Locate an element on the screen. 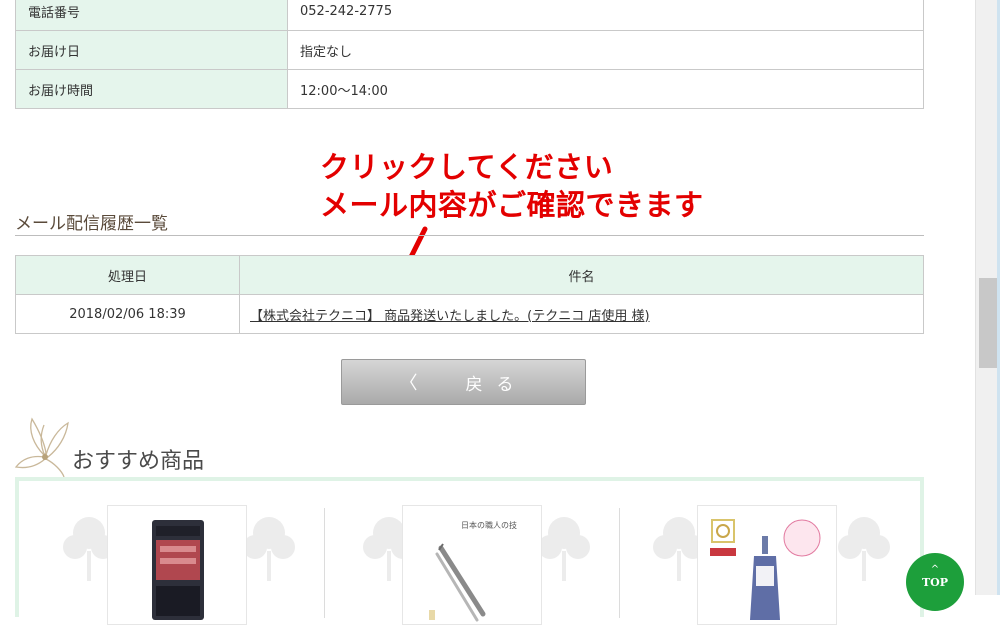  order-info-value: 12:00～14:00 is located at coordinates (605, 89).